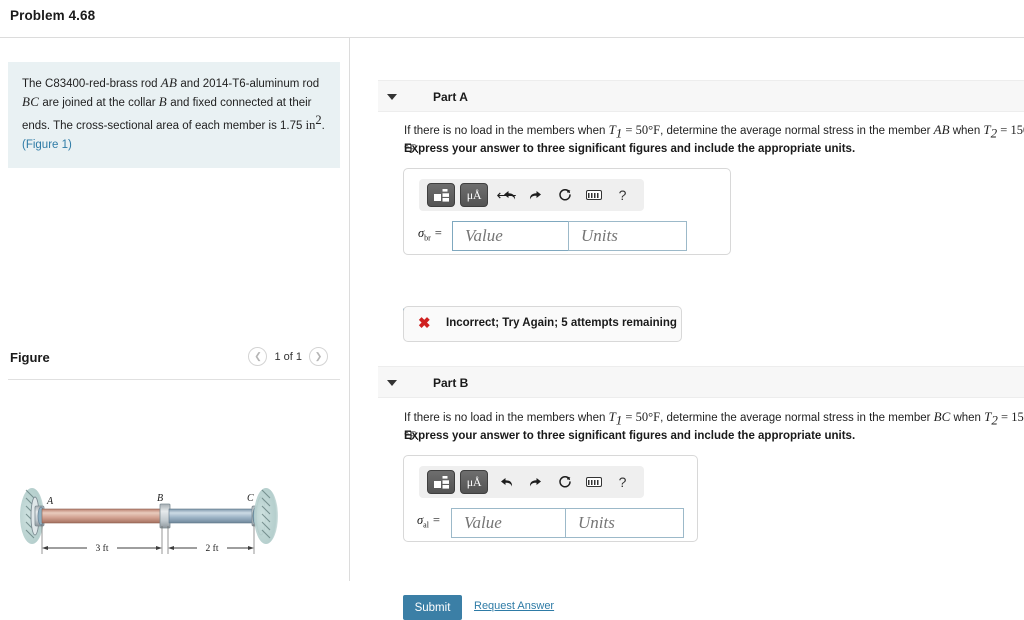 This screenshot has height=620, width=1024. I want to click on figure-prev-button: ❮, so click(258, 356).